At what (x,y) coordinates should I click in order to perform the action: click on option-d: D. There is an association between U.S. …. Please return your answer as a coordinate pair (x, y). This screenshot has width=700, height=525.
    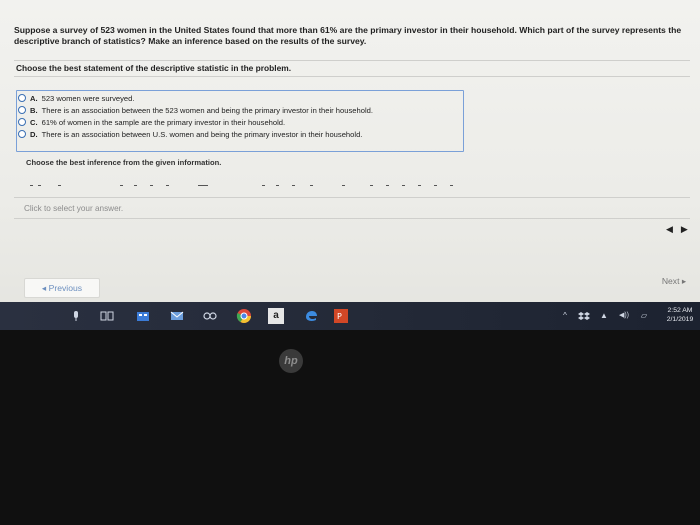
    Looking at the image, I should click on (195, 134).